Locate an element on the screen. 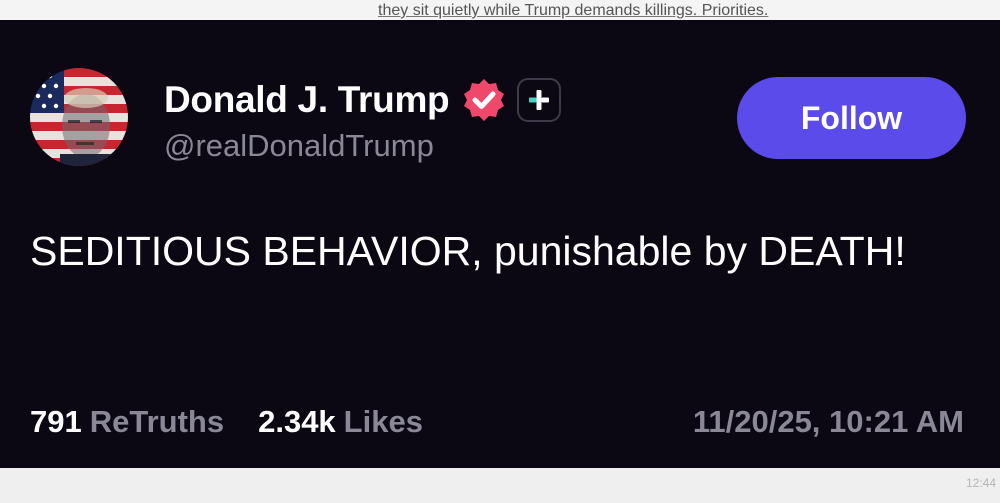 The height and width of the screenshot is (503, 1000). bottom-strip: 12:44 is located at coordinates (500, 485).